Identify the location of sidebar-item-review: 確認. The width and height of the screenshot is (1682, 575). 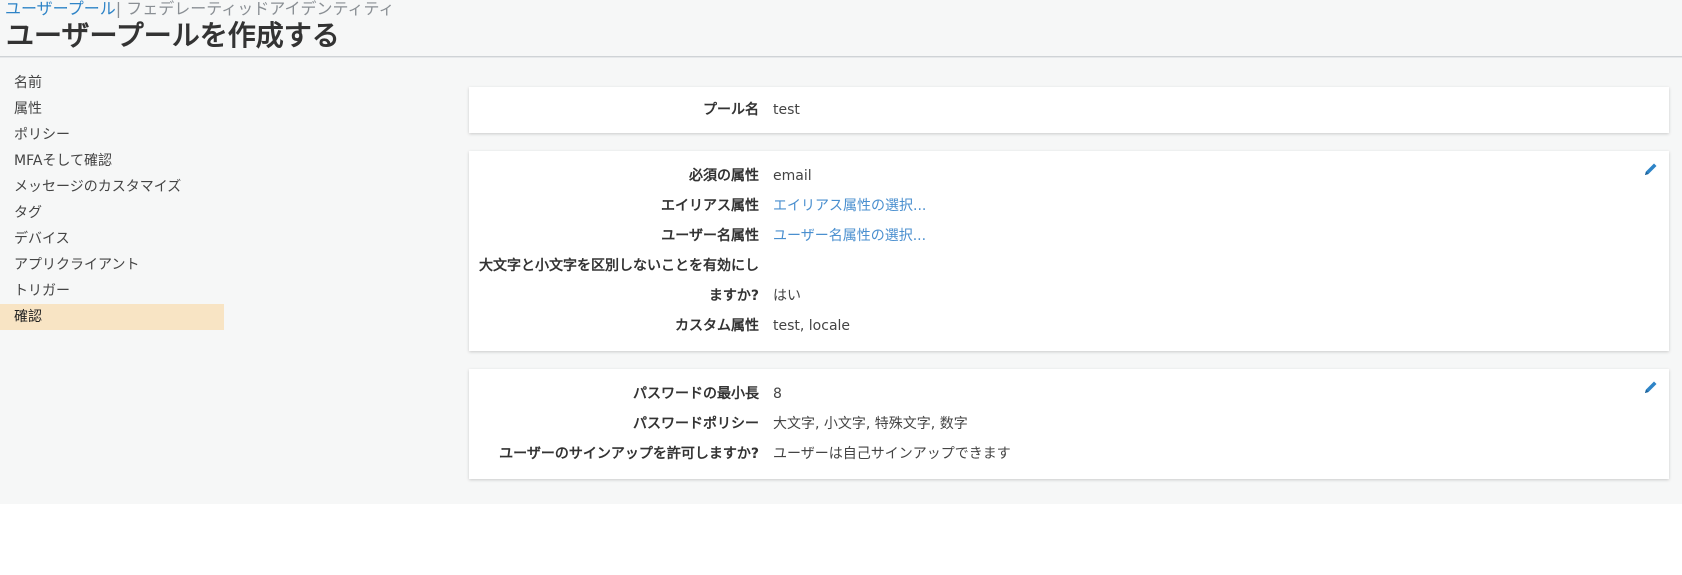
(112, 317).